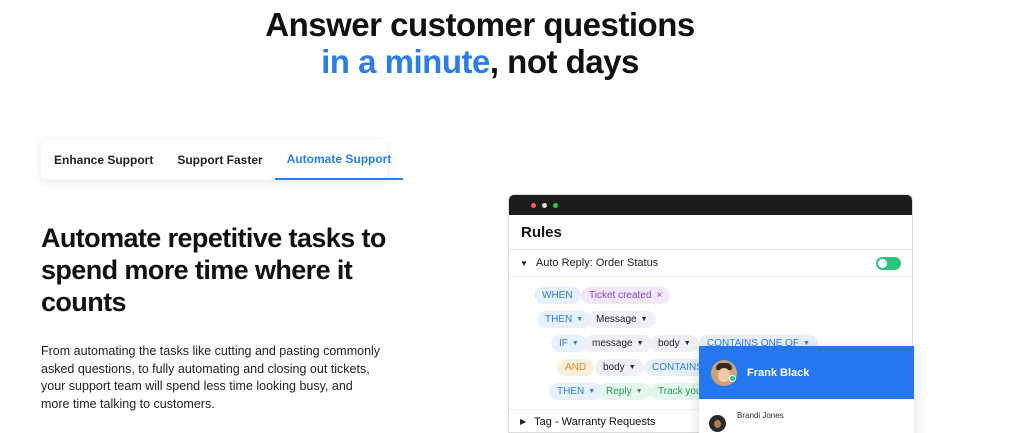 Image resolution: width=1024 pixels, height=433 pixels. I want to click on subfield-label-2: body, so click(614, 367).